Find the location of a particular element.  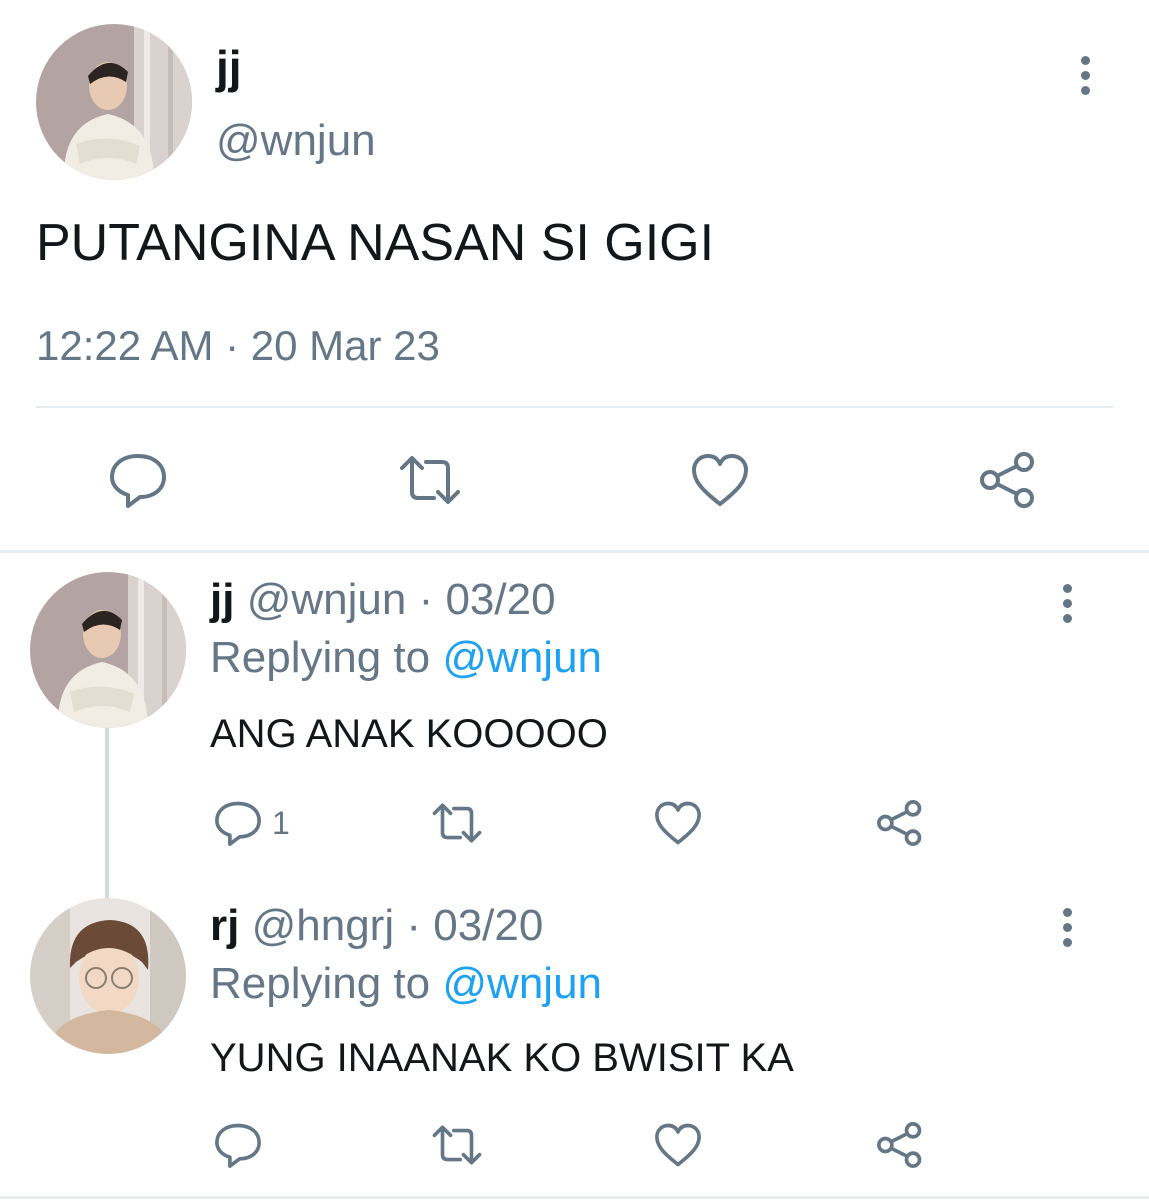

reply-header: jj @wnjun · 03/20 is located at coordinates (383, 600).